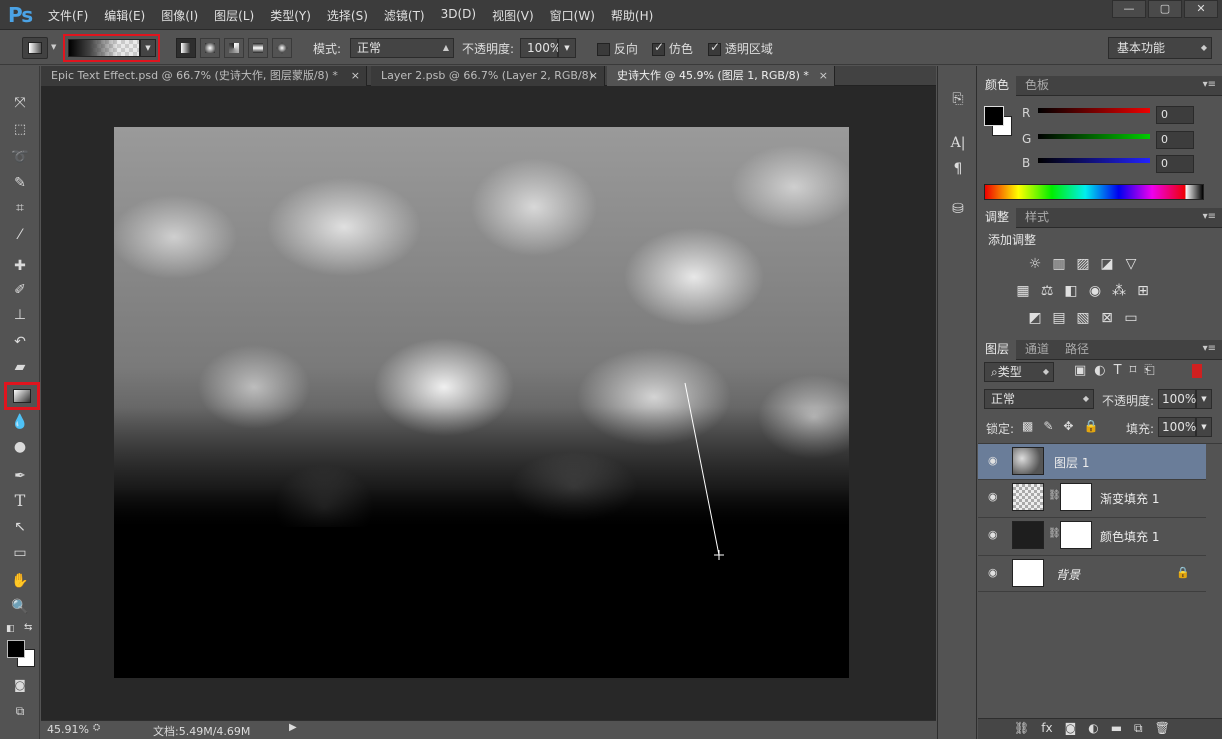  What do you see at coordinates (1027, 426) in the screenshot?
I see `lock-transparency-icon: ▩` at bounding box center [1027, 426].